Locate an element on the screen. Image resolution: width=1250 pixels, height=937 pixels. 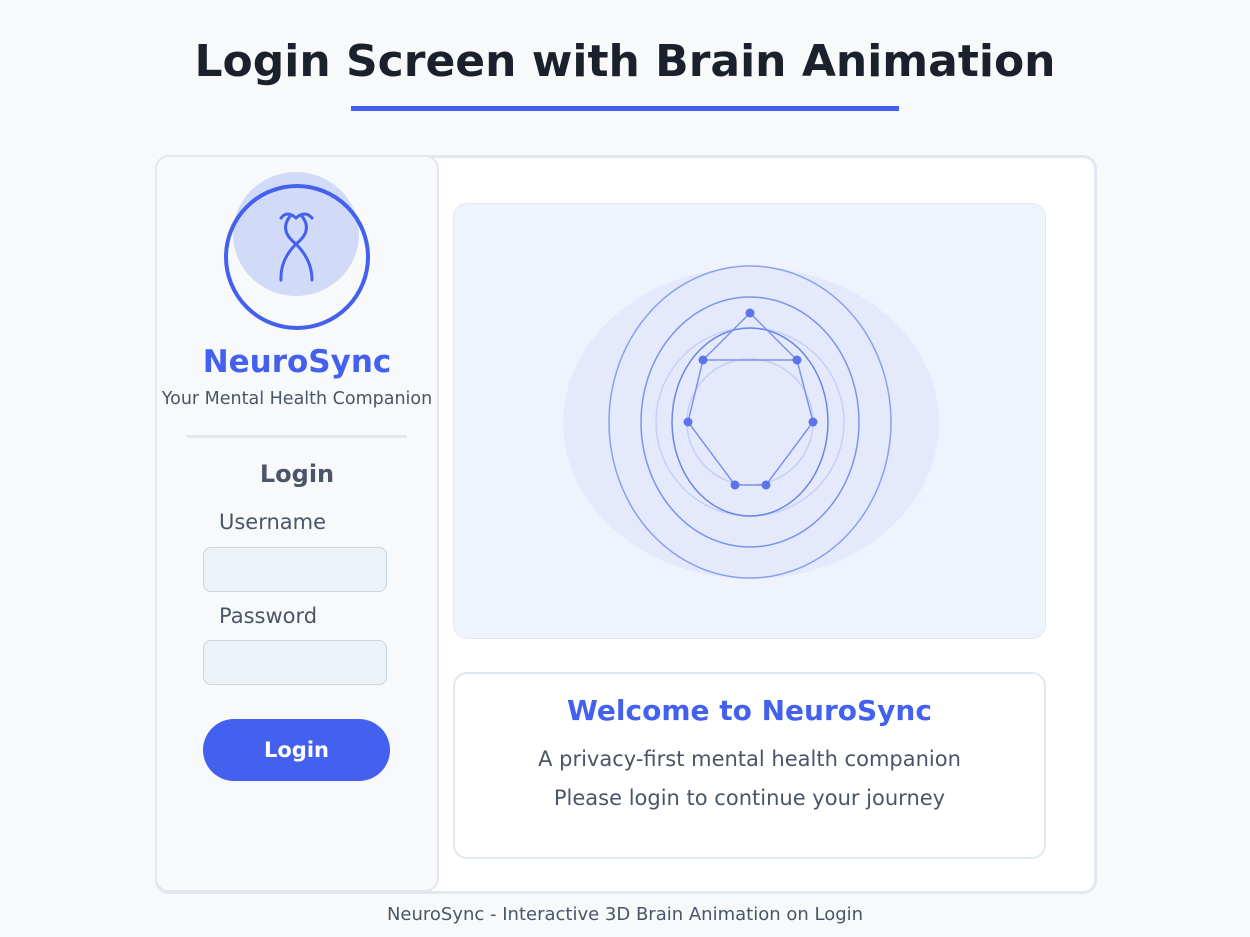
brand-tagline: Your Mental Health Companion is located at coordinates (297, 399).